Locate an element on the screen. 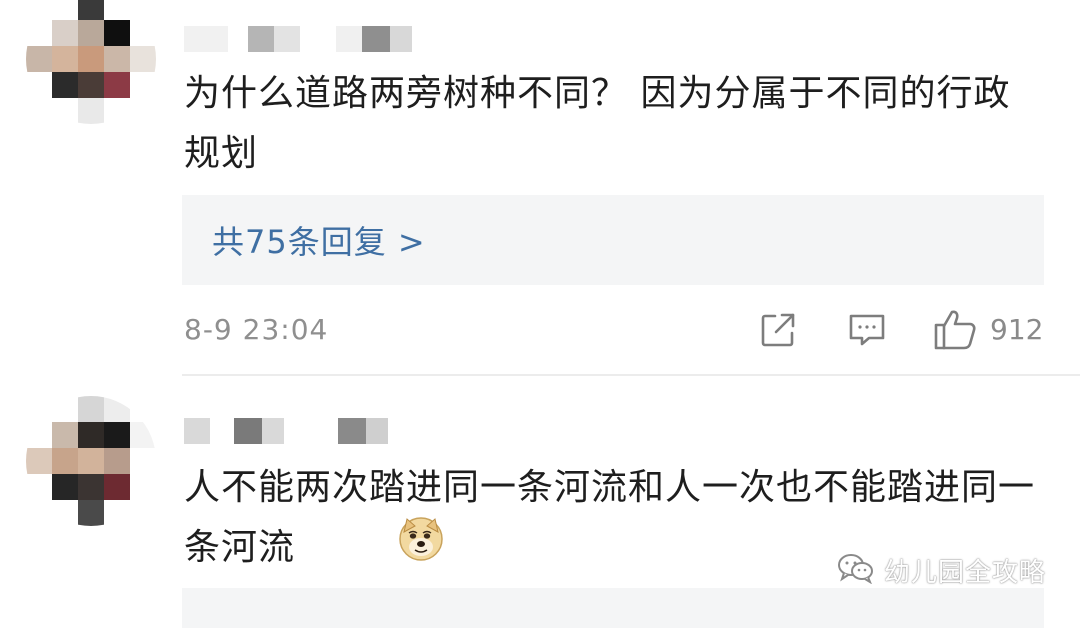 This screenshot has width=1080, height=628. comment-timestamp: 8-9 23:04 is located at coordinates (256, 329).